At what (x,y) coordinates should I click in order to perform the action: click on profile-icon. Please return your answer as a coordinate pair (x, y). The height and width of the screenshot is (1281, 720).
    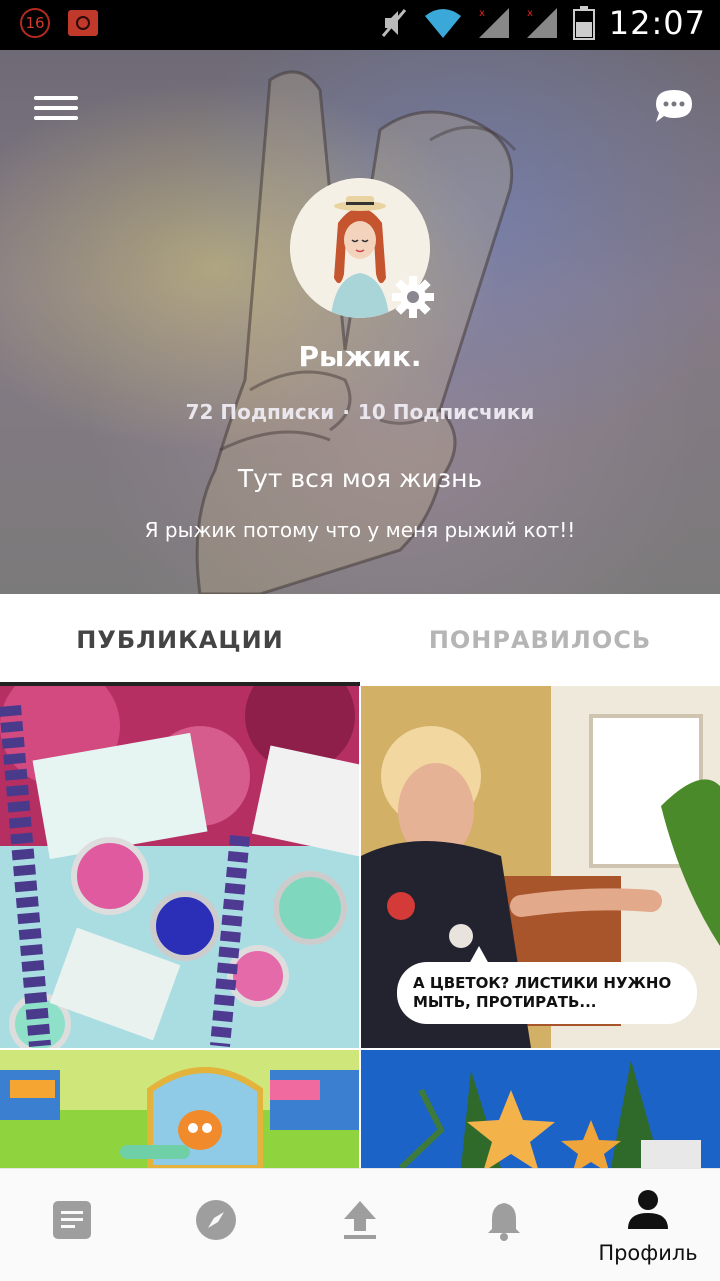
    Looking at the image, I should click on (648, 1209).